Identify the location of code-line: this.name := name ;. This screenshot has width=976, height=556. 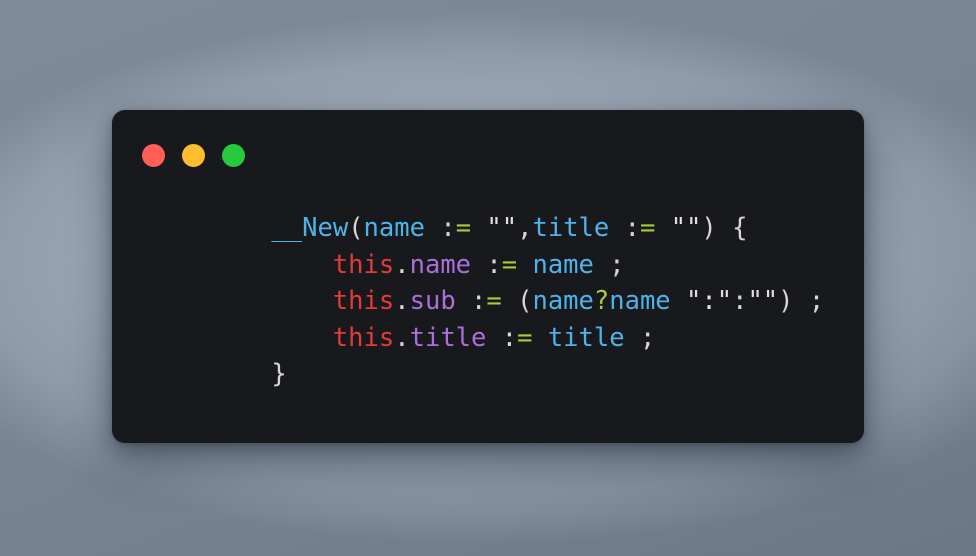
(537, 265).